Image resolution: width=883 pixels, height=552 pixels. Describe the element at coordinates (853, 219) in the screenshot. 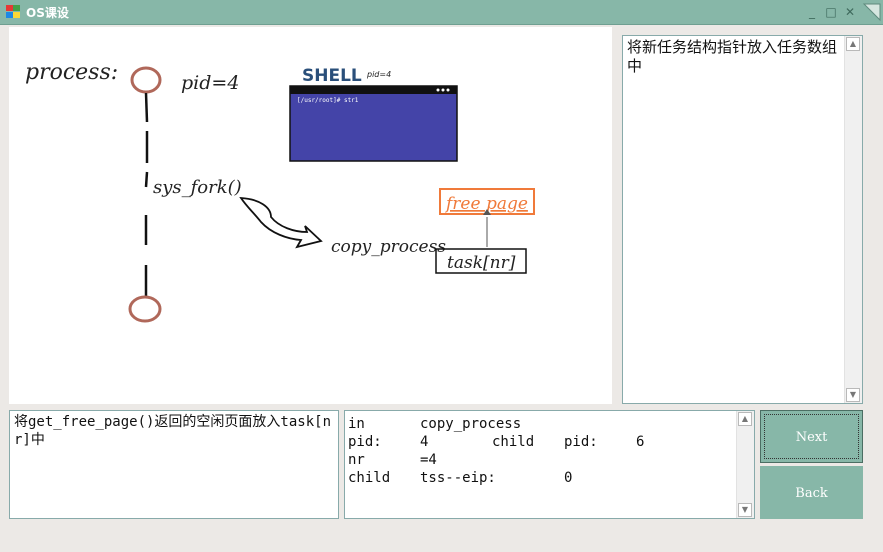

I see `info-scrollbar: ▲ ▼` at that location.